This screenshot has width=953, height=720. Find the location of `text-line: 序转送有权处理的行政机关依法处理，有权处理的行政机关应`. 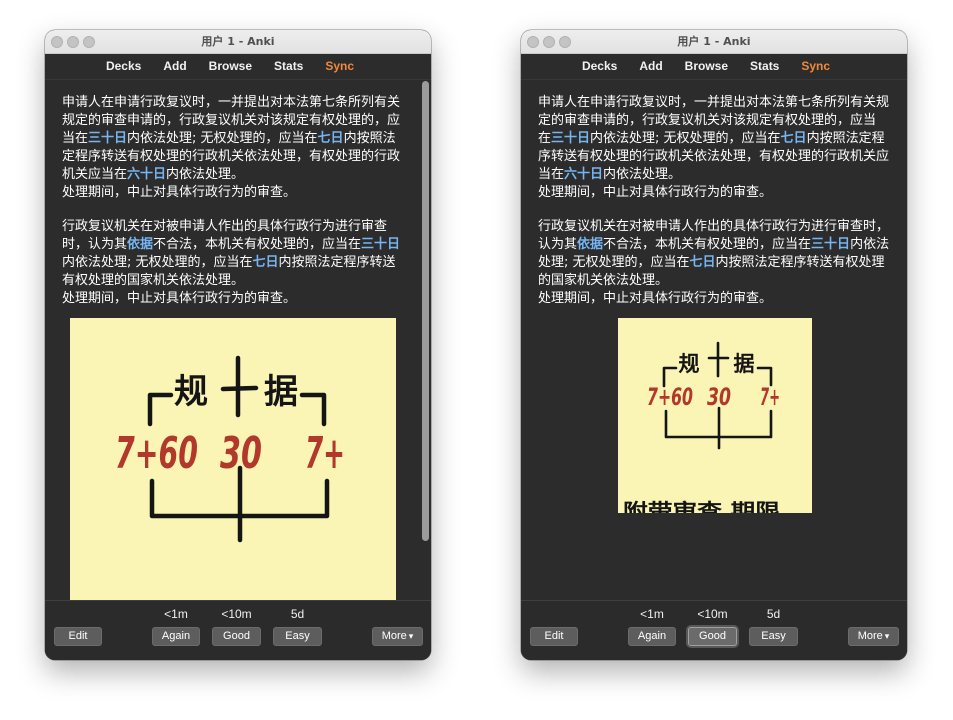

text-line: 序转送有权处理的行政机关依法处理，有权处理的行政机关应 is located at coordinates (722, 157).